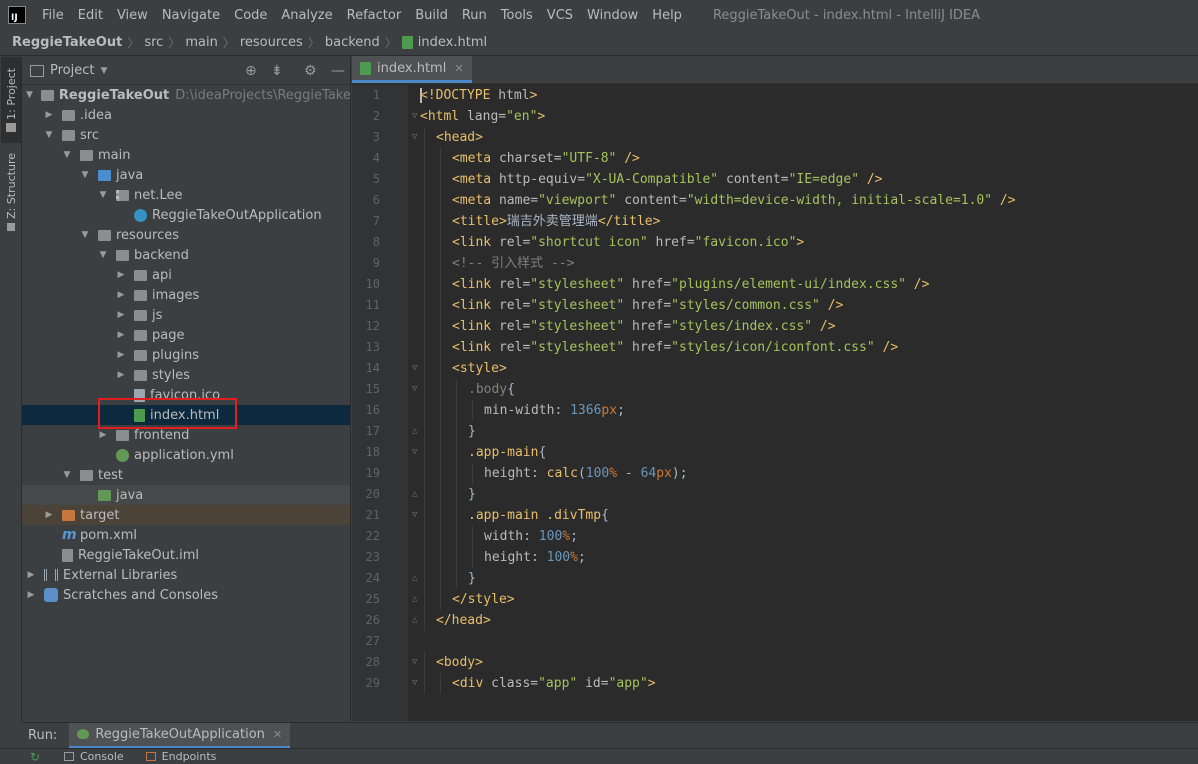 This screenshot has height=764, width=1198. What do you see at coordinates (201, 42) in the screenshot?
I see `breadcrumb-item: main` at bounding box center [201, 42].